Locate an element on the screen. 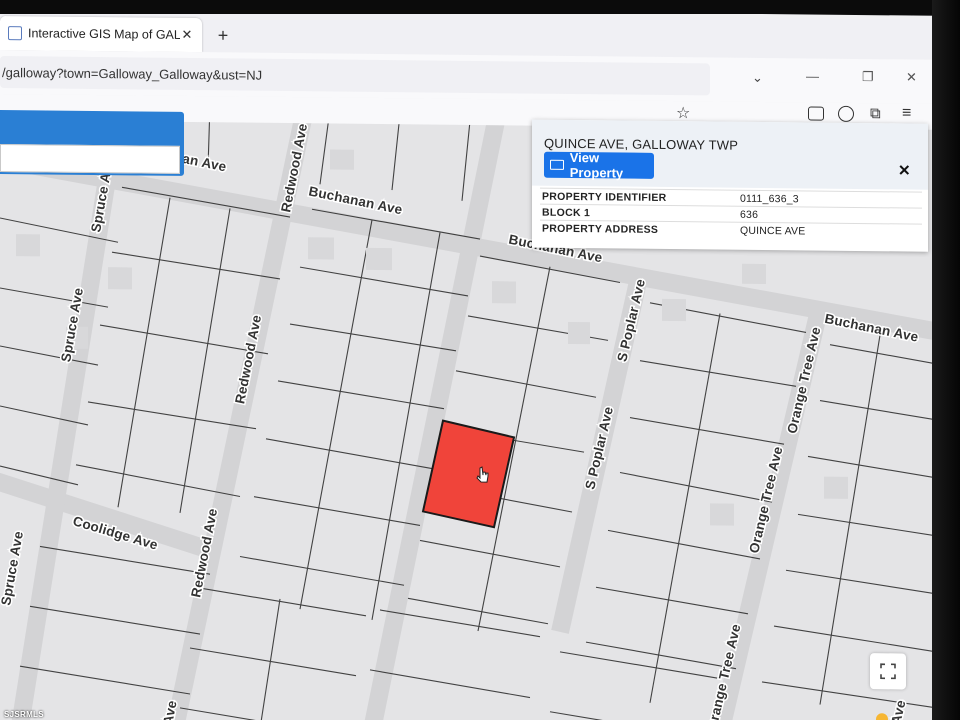  popup-close-icon: ✕ is located at coordinates (904, 170).